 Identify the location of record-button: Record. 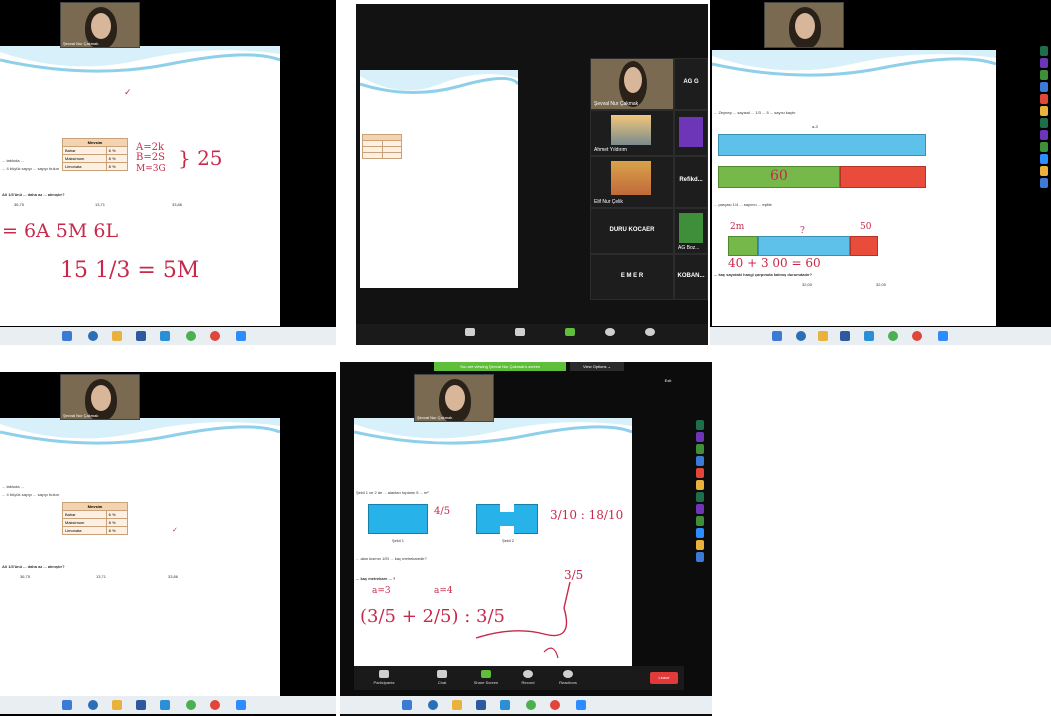
(528, 677).